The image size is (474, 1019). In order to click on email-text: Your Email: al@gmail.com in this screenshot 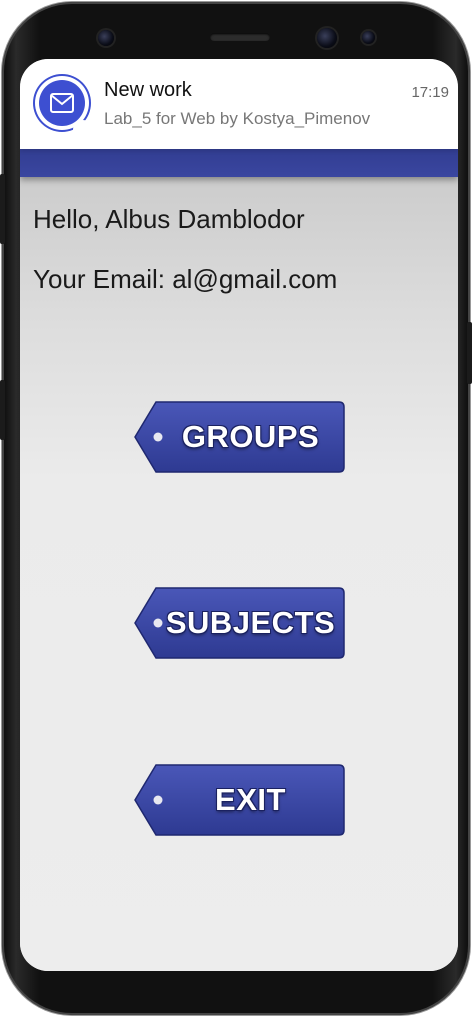, I will do `click(185, 279)`.